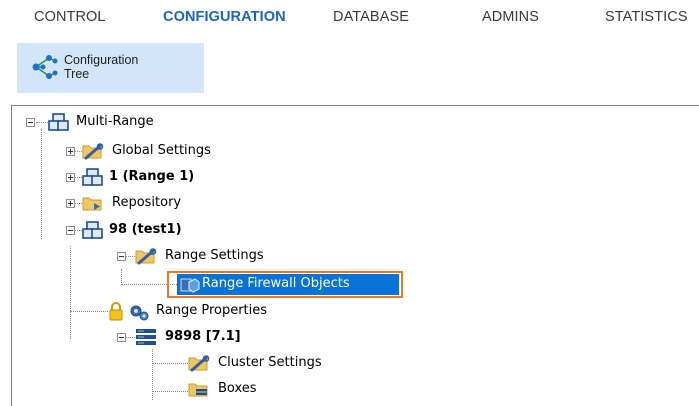 This screenshot has width=699, height=406. What do you see at coordinates (270, 362) in the screenshot?
I see `tree-node-label: Cluster Settings` at bounding box center [270, 362].